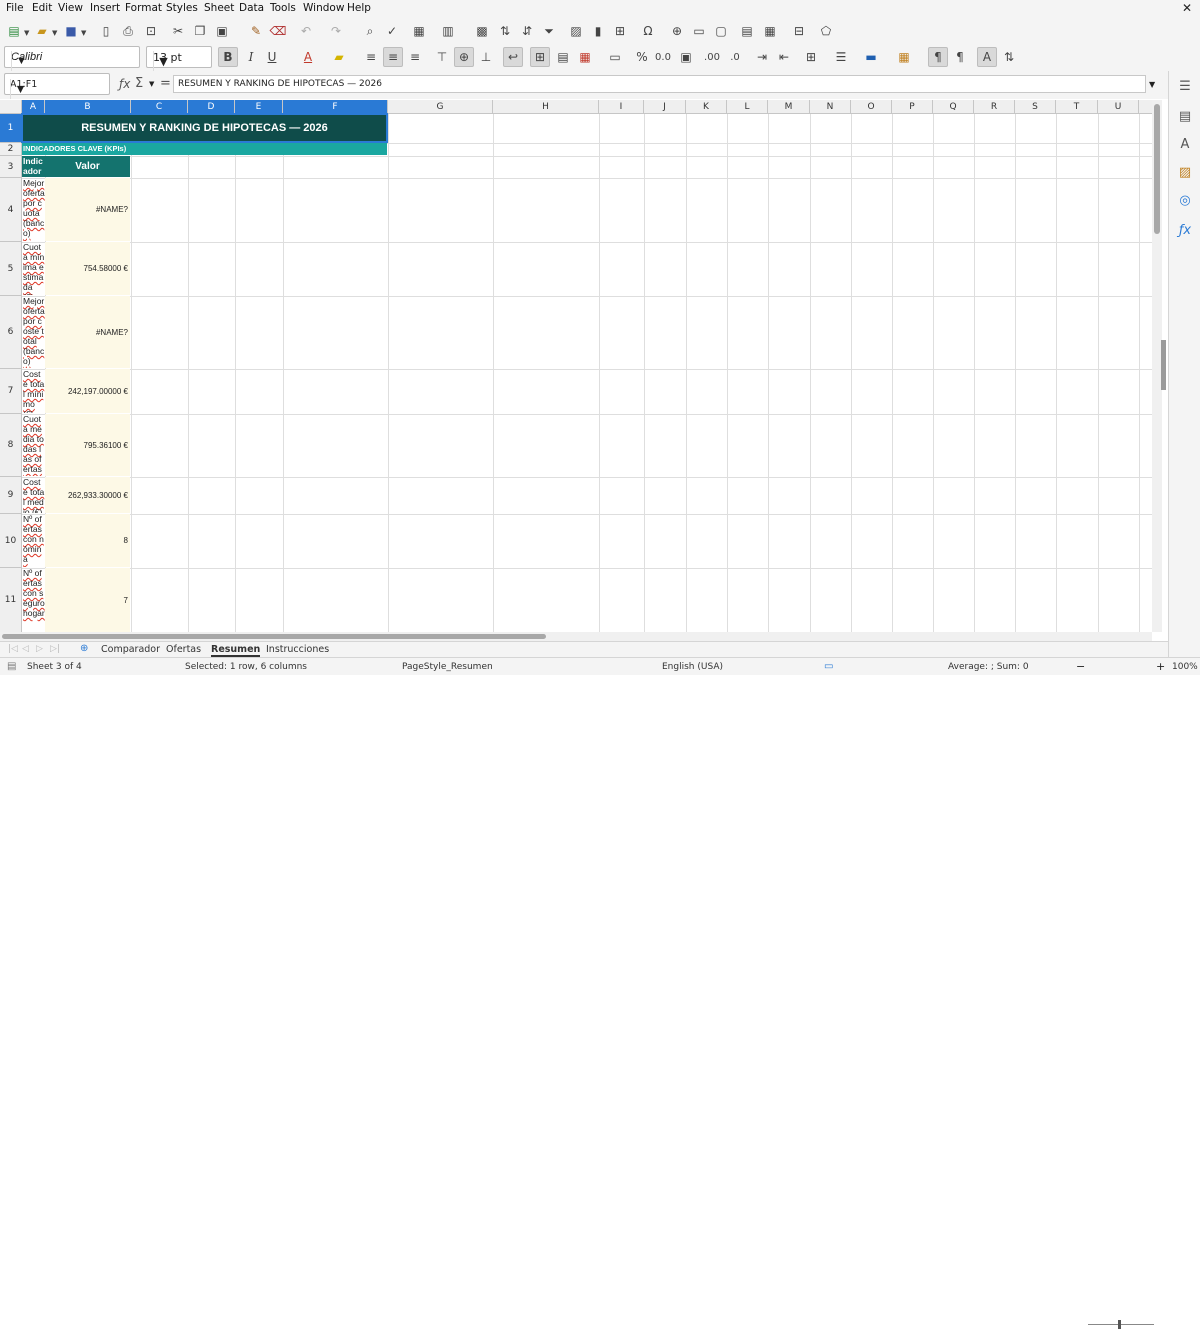  I want to click on save-icon: ■, so click(71, 31).